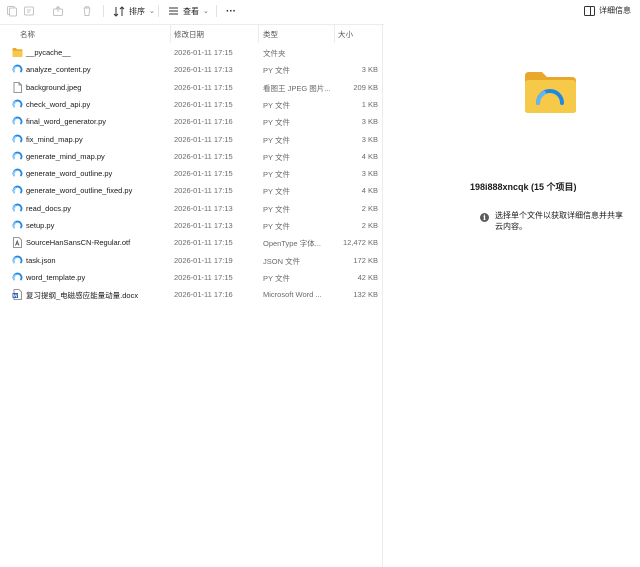 The height and width of the screenshot is (567, 640). I want to click on view-label: 查看, so click(191, 11).